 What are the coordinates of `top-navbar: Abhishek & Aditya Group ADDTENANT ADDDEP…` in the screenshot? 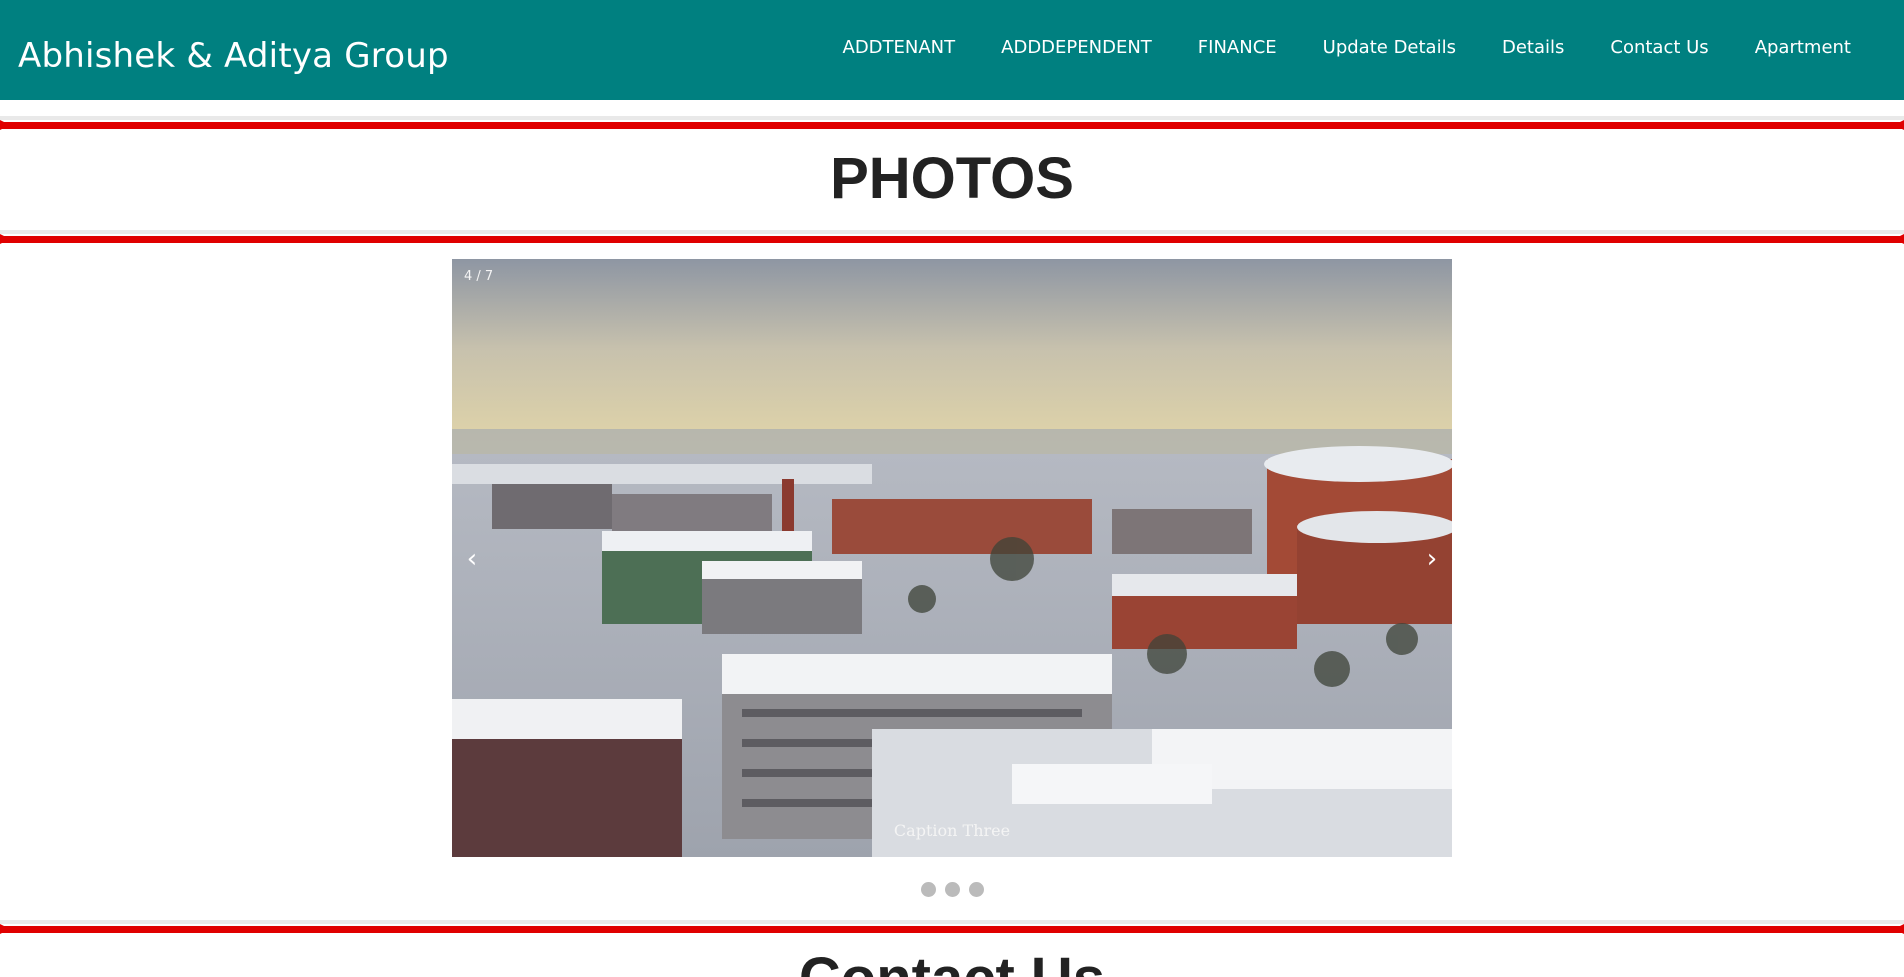 It's located at (952, 50).